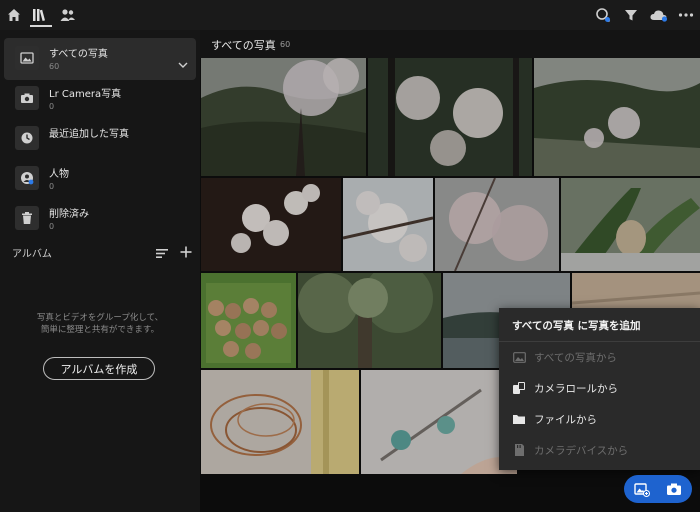 Image resolution: width=700 pixels, height=512 pixels. I want to click on main-header: すべての写真 60, so click(450, 44).